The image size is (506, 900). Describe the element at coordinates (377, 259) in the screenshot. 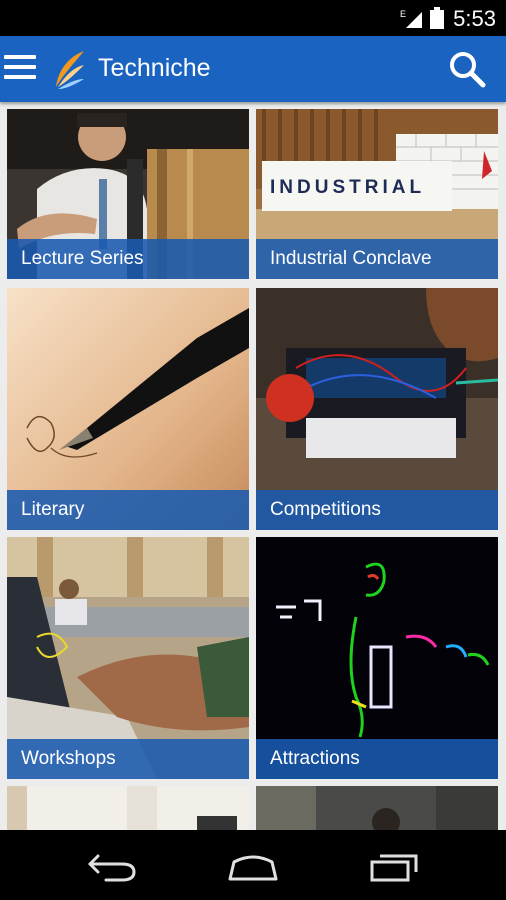

I see `tile-label: Industrial Conclave` at that location.